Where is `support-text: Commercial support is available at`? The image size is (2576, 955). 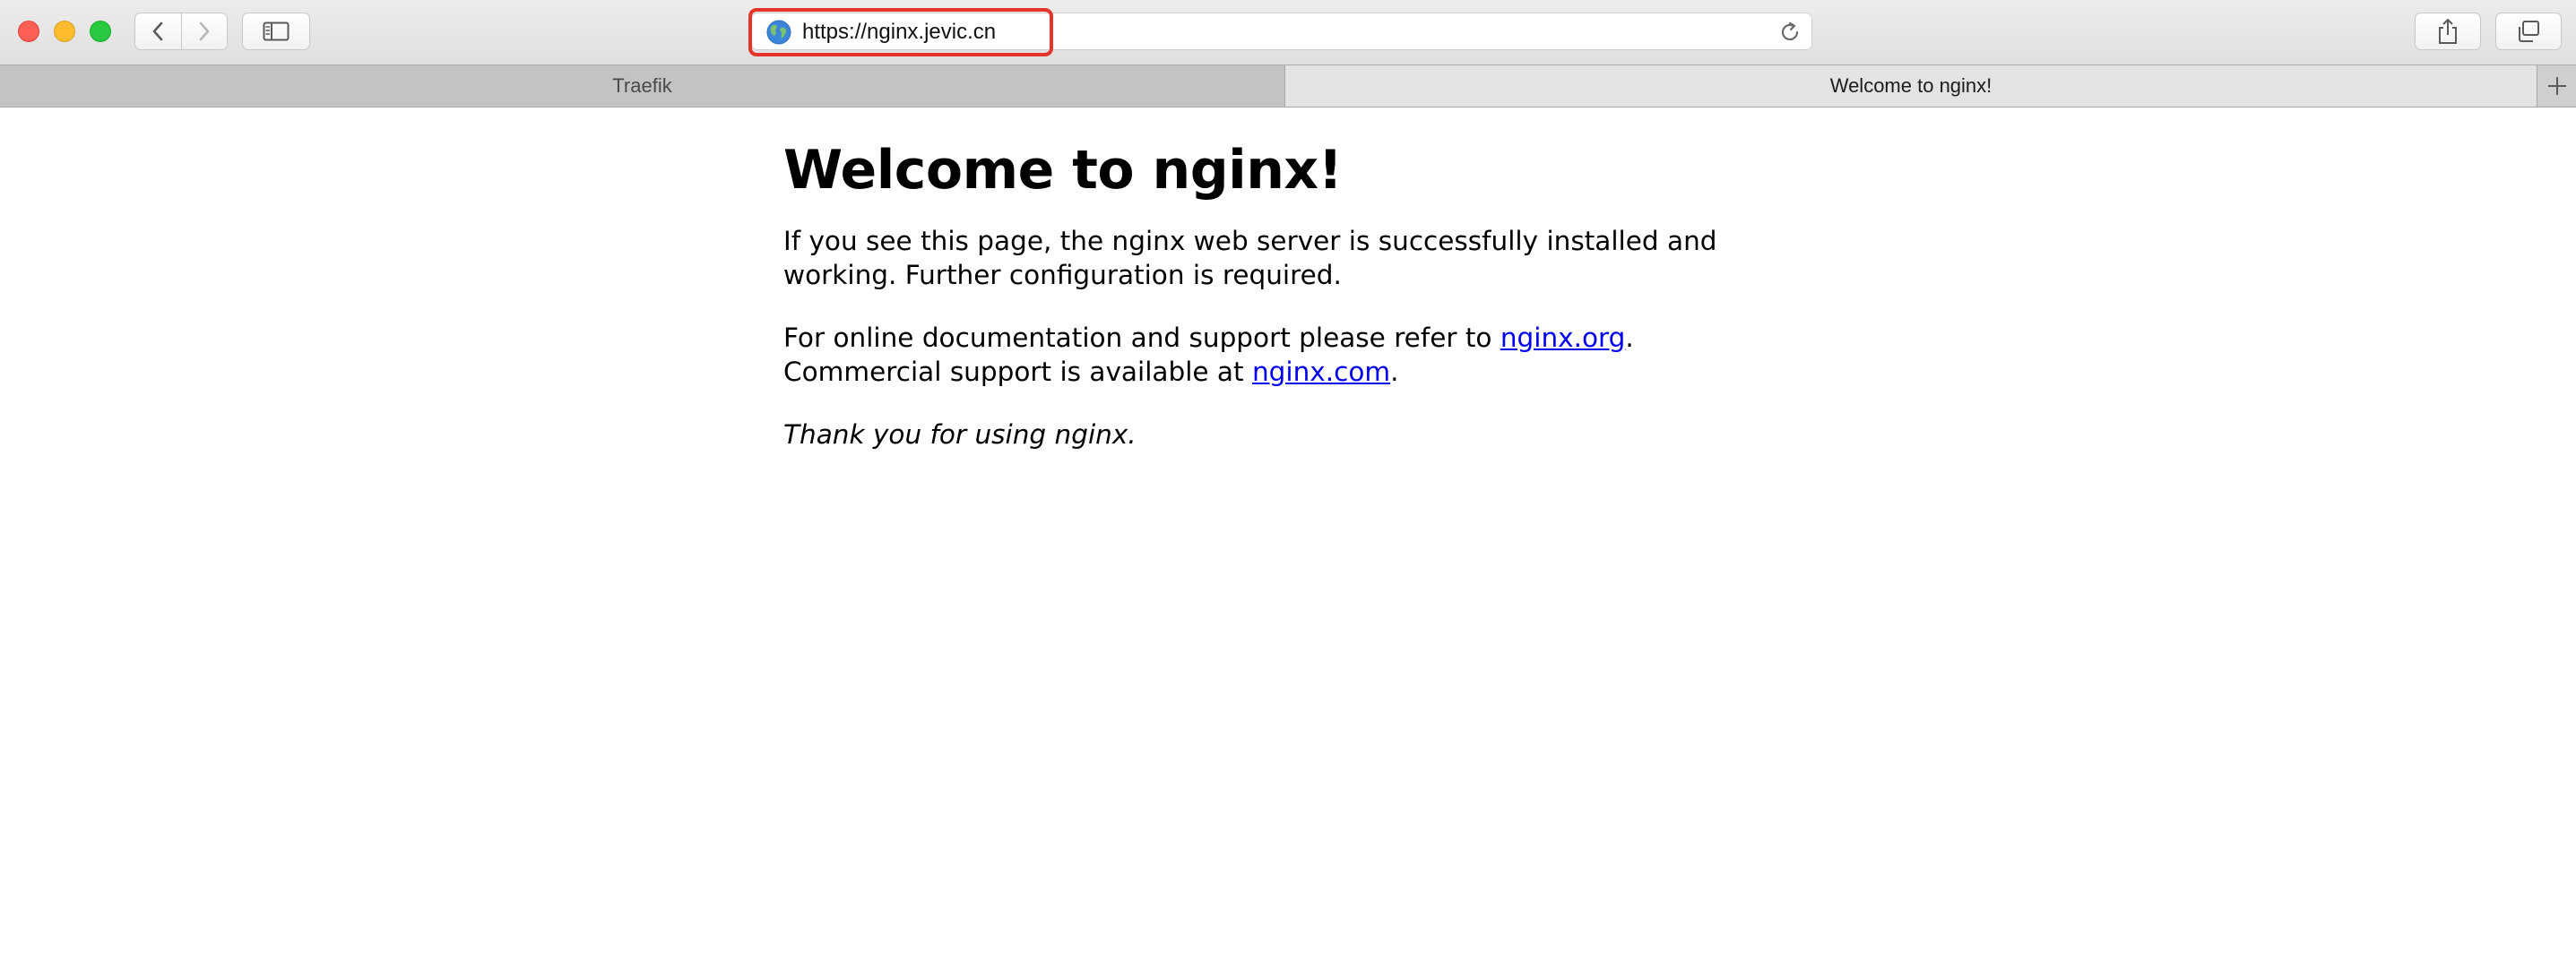
support-text: Commercial support is available at is located at coordinates (1017, 372).